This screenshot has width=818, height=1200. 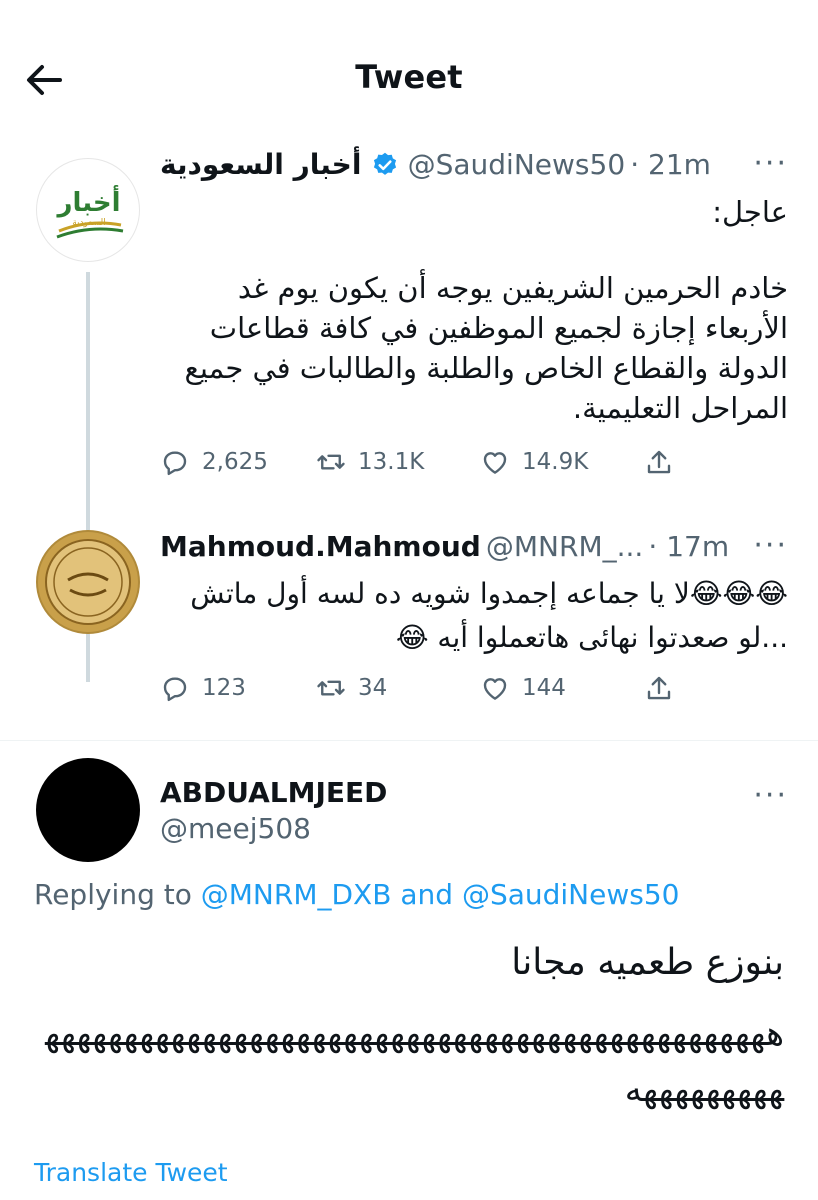 I want to click on tweet-text-line1: بنوزع طعميه مجانا, so click(x=647, y=962).